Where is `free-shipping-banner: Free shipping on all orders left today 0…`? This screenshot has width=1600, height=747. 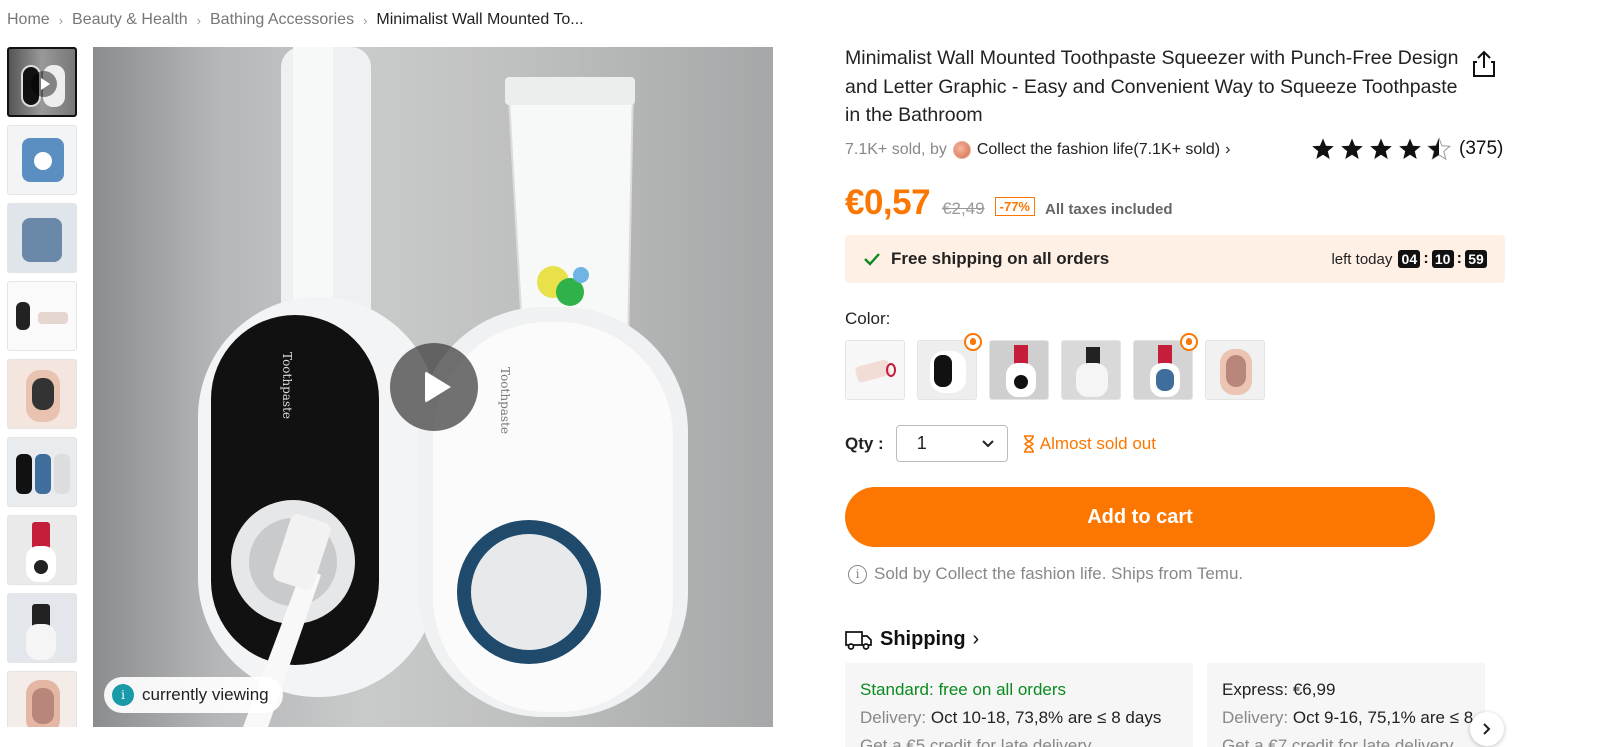
free-shipping-banner: Free shipping on all orders left today 0… is located at coordinates (1175, 259).